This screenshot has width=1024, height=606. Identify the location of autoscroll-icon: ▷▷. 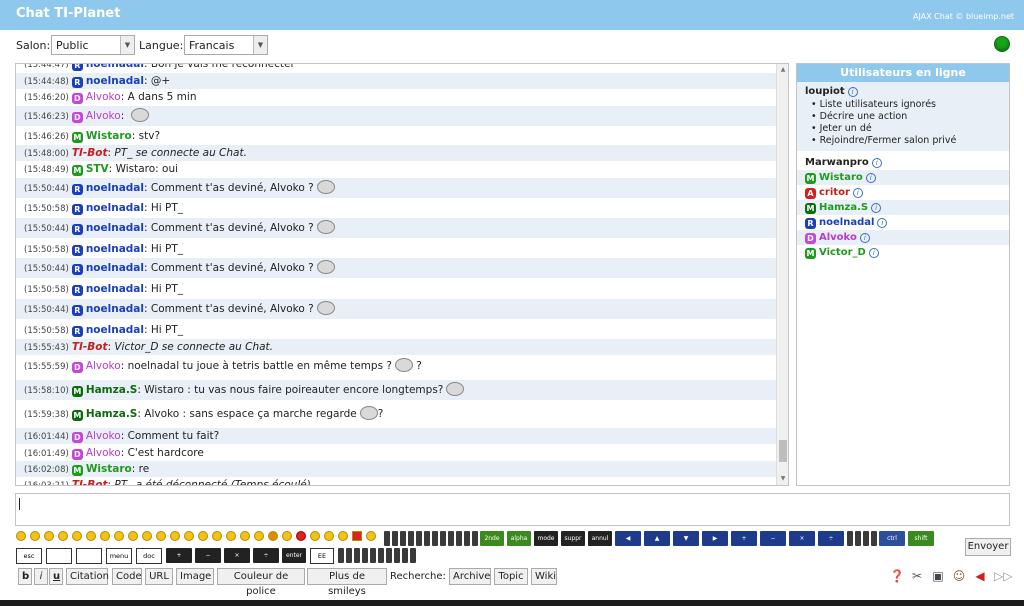
(1003, 576).